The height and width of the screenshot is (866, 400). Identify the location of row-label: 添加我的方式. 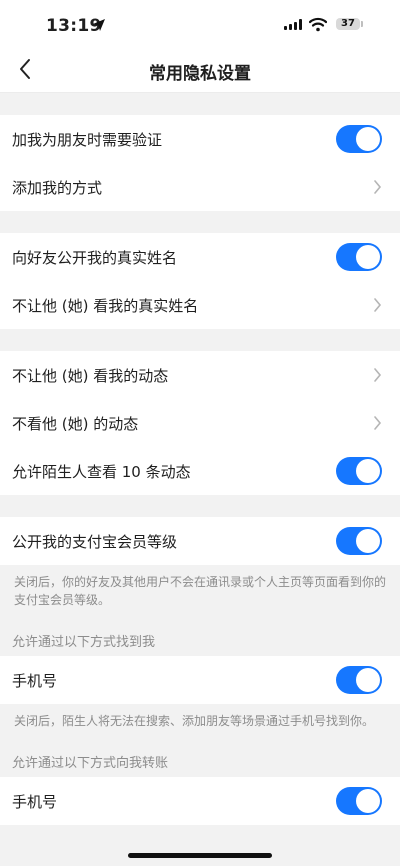
(57, 187).